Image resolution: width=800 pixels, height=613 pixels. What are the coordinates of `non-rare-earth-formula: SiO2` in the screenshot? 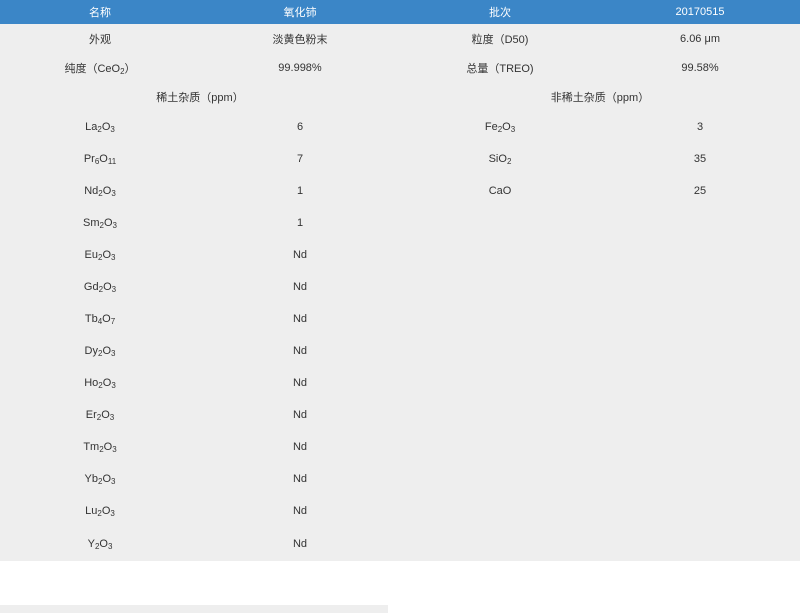 It's located at (500, 159).